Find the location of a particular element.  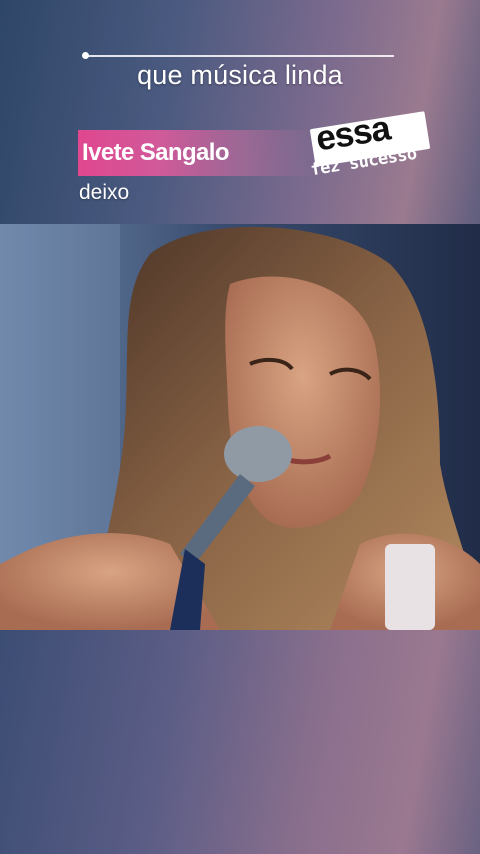

channel-logo: essa fez sucesso is located at coordinates (371, 146).